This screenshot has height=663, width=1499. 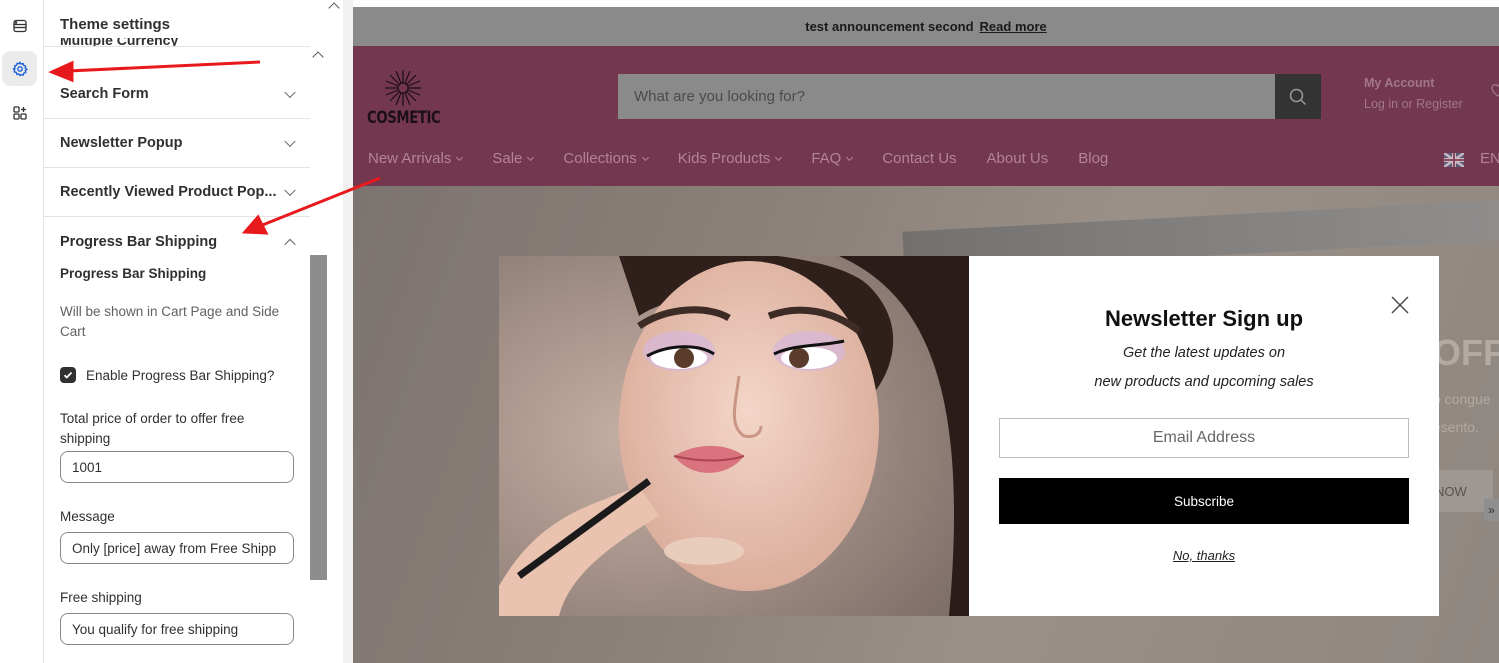 What do you see at coordinates (730, 158) in the screenshot?
I see `nav-kids-products: Kids Products` at bounding box center [730, 158].